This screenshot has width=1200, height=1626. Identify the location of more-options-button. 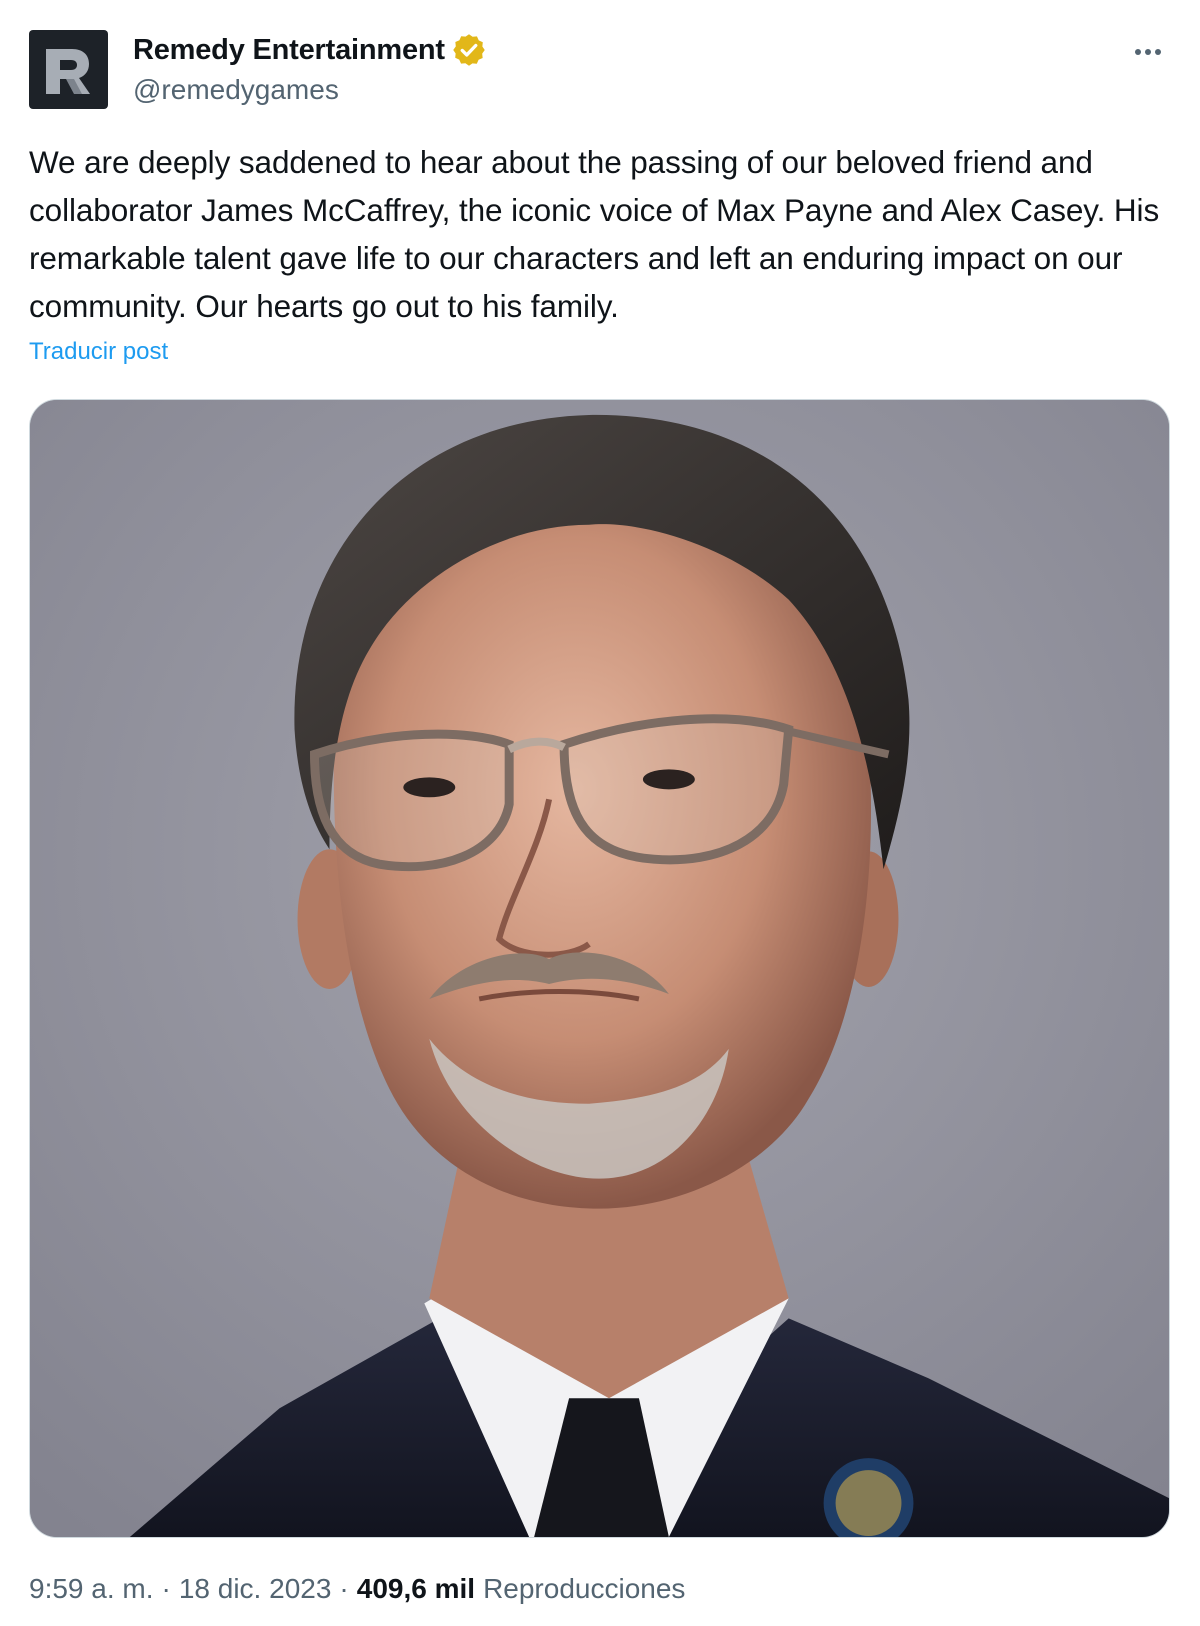
(1148, 52).